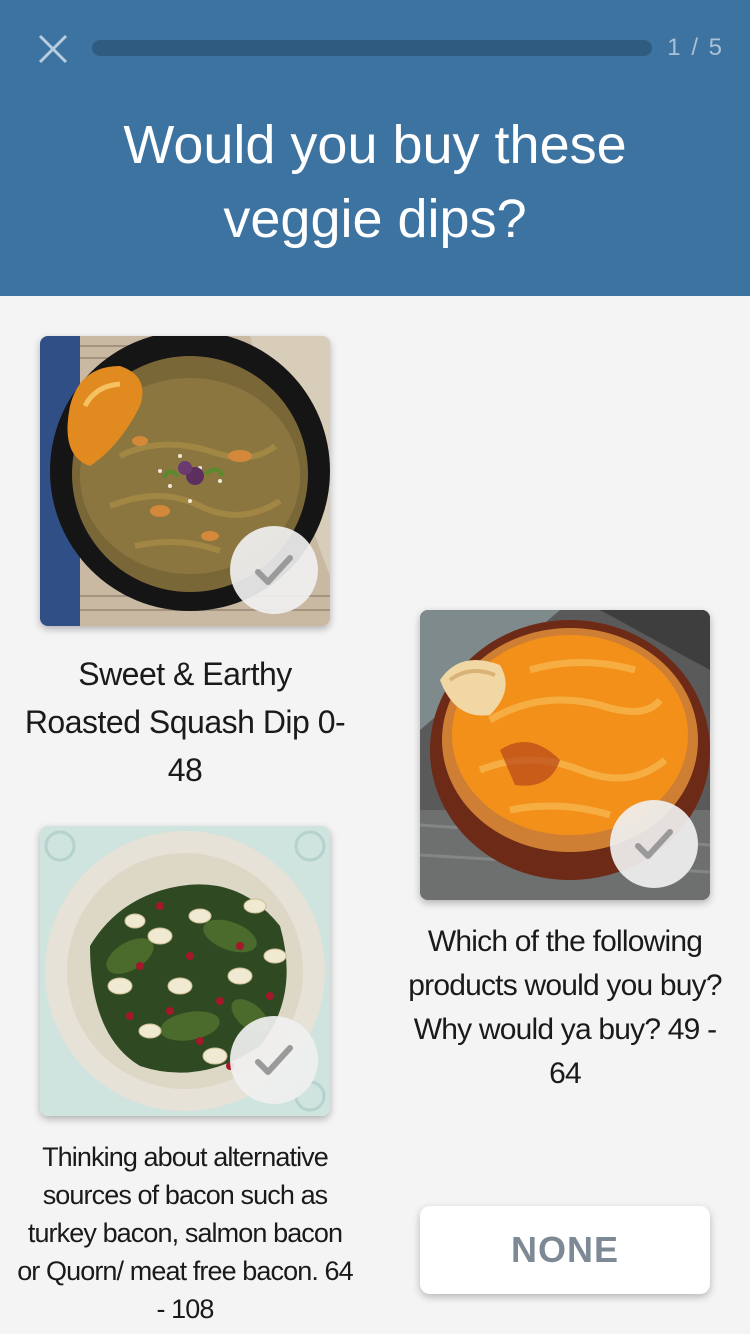 Image resolution: width=750 pixels, height=1334 pixels. Describe the element at coordinates (372, 48) in the screenshot. I see `progress-bar` at that location.